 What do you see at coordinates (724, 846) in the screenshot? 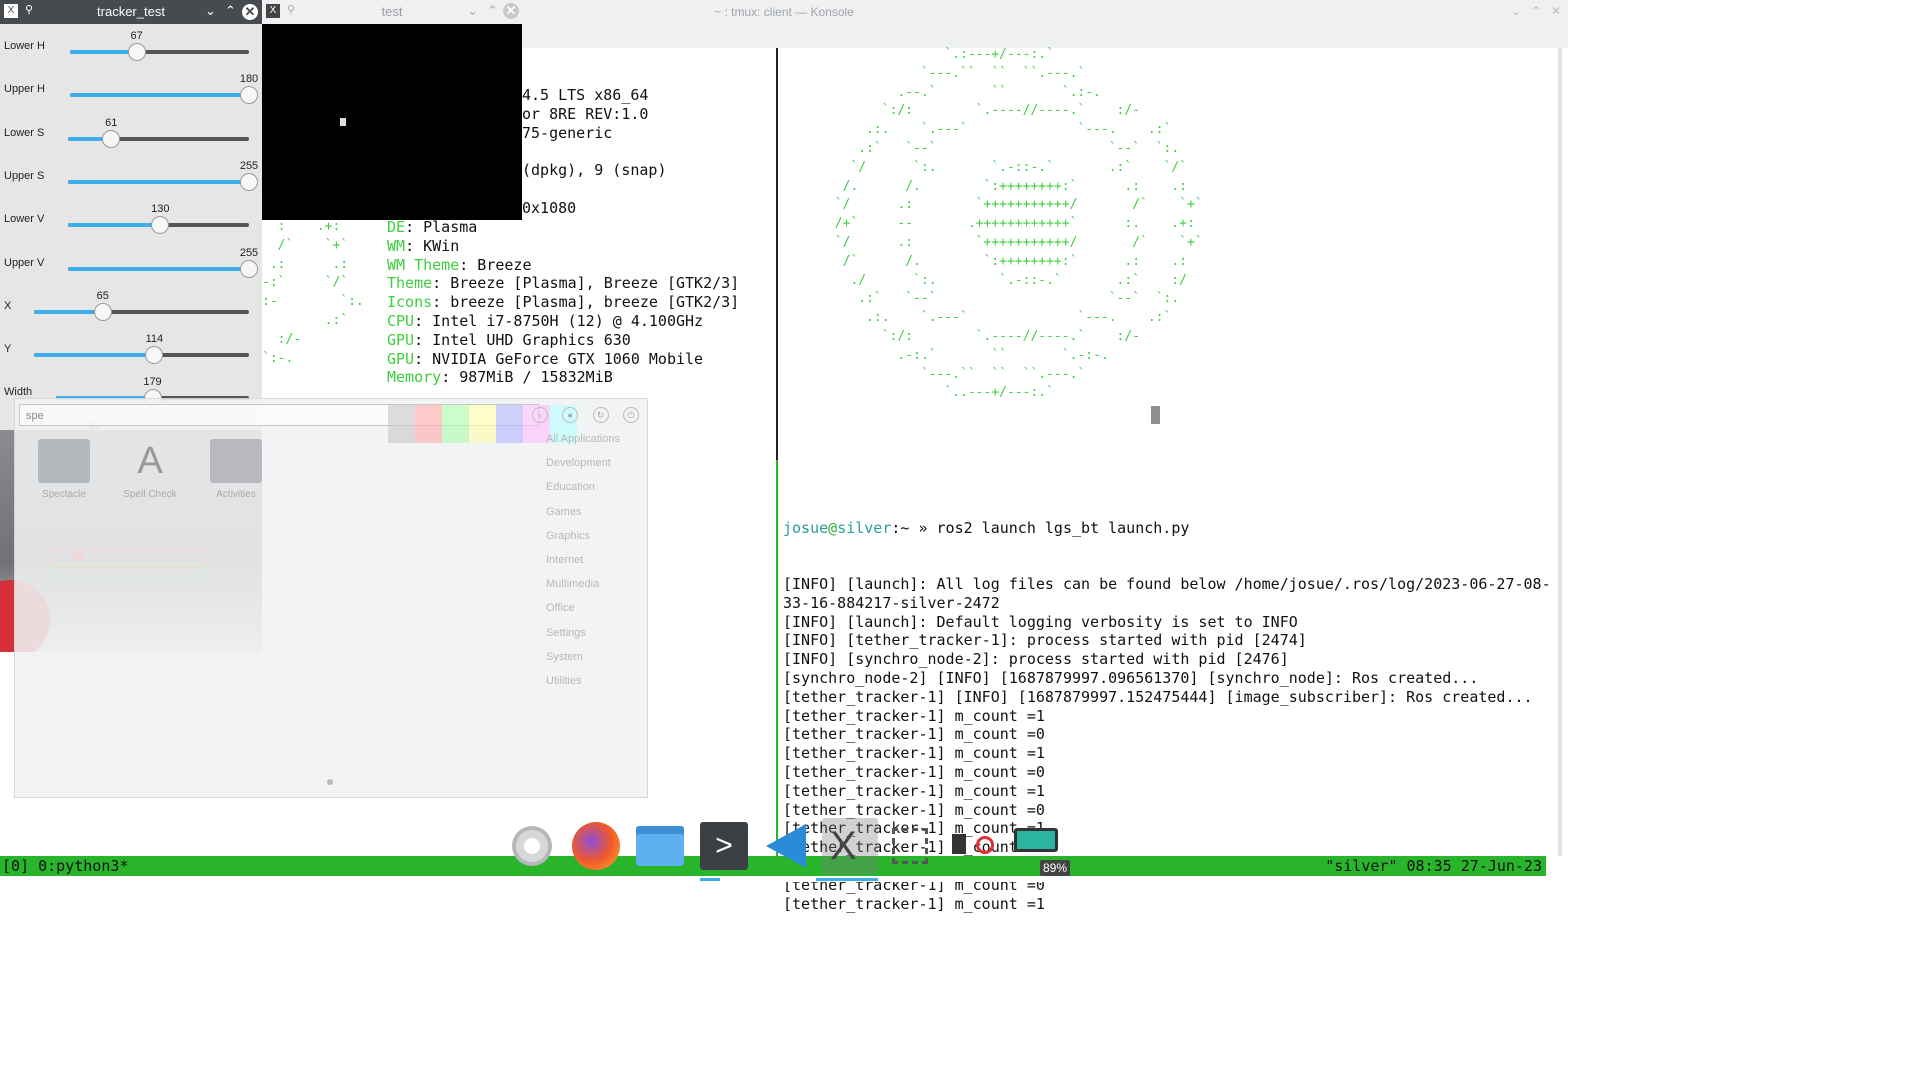
I see `terminal-icon: >` at bounding box center [724, 846].